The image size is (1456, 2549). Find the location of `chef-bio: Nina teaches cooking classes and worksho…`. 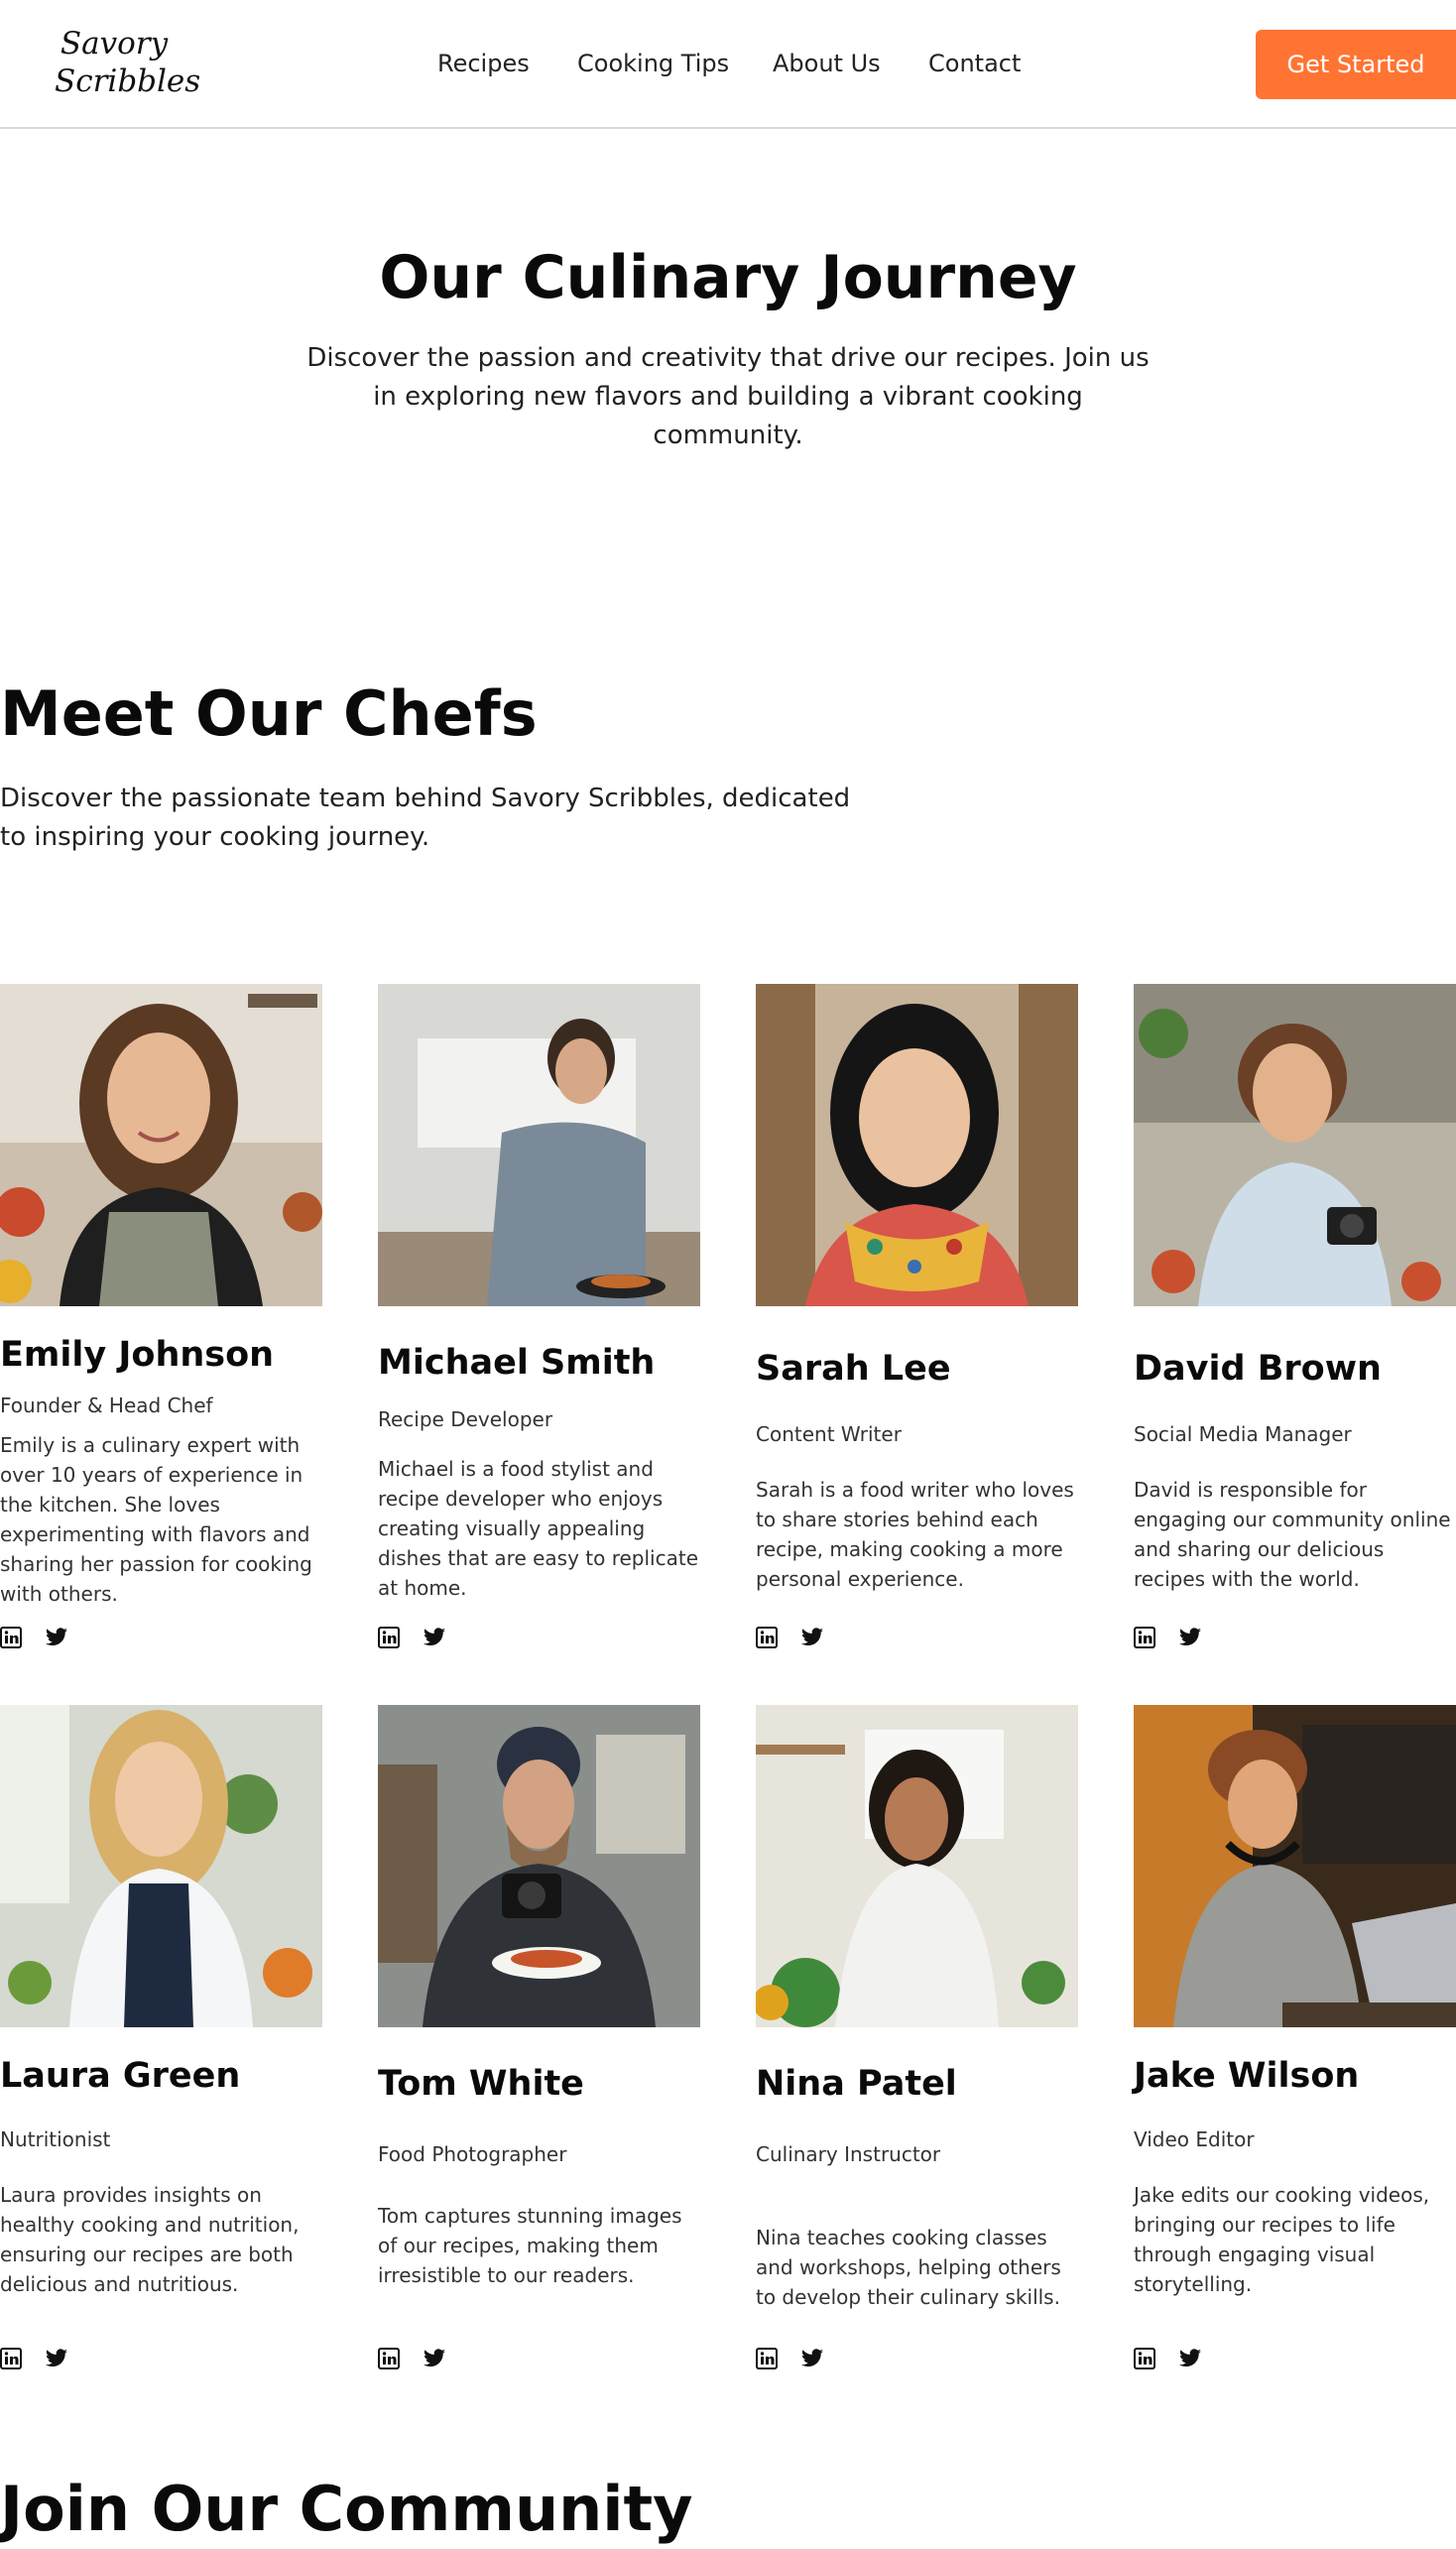

chef-bio: Nina teaches cooking classes and worksho… is located at coordinates (908, 2267).